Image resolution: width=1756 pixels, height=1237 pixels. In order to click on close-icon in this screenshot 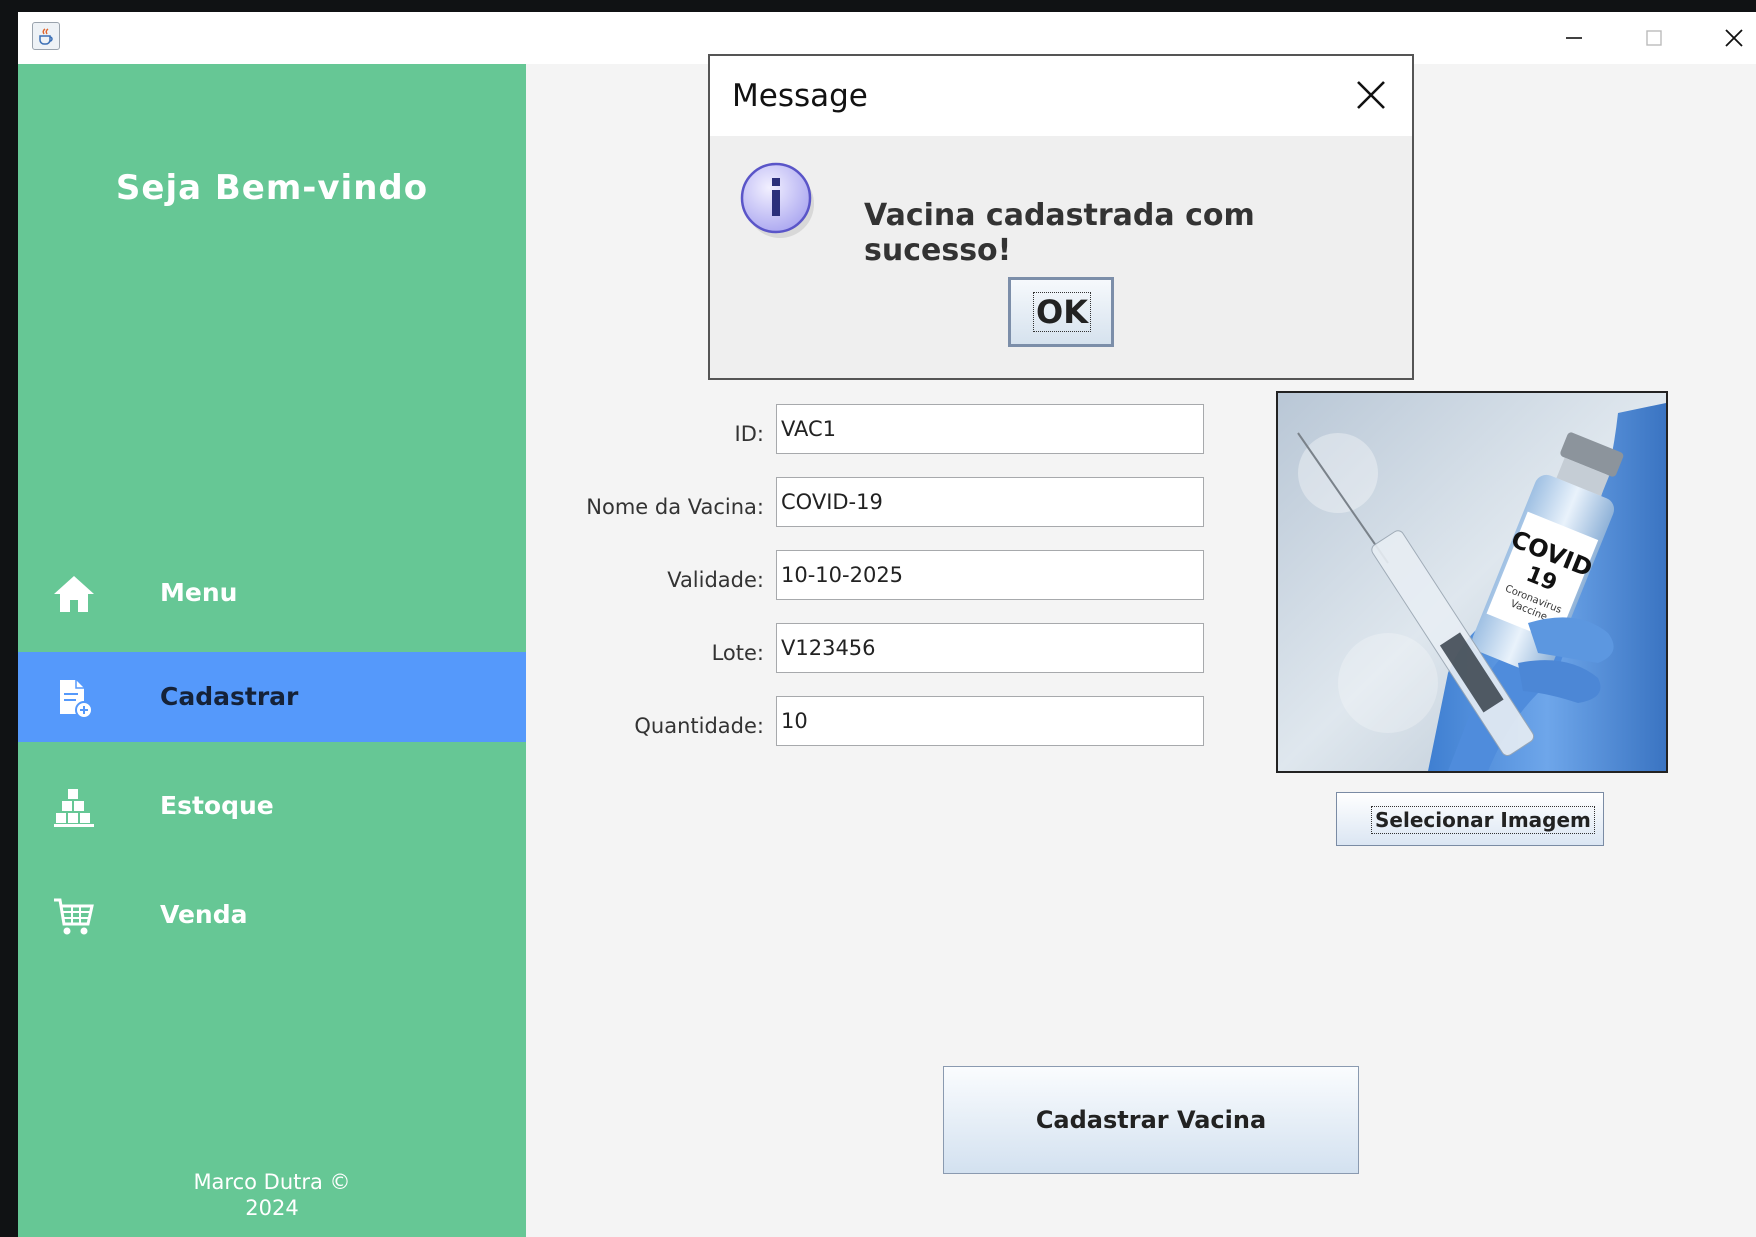, I will do `click(1734, 38)`.